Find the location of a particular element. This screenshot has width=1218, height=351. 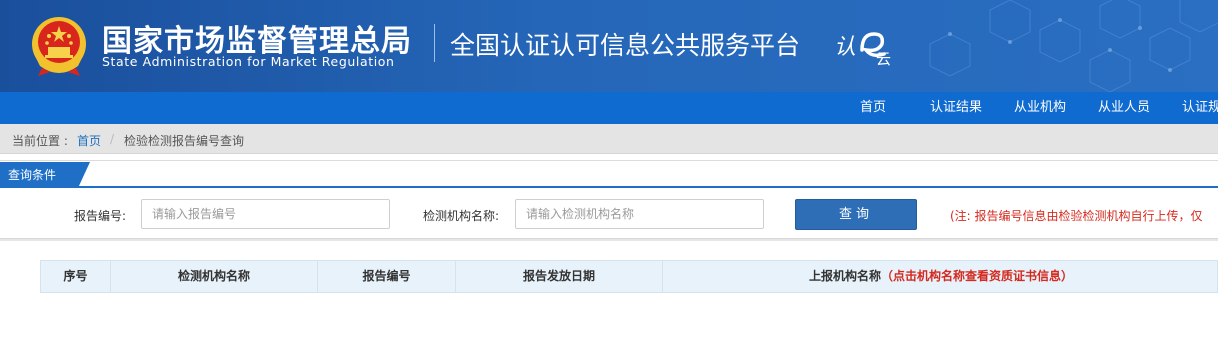

column-header-issue-date: 报告发放日期 is located at coordinates (559, 276).